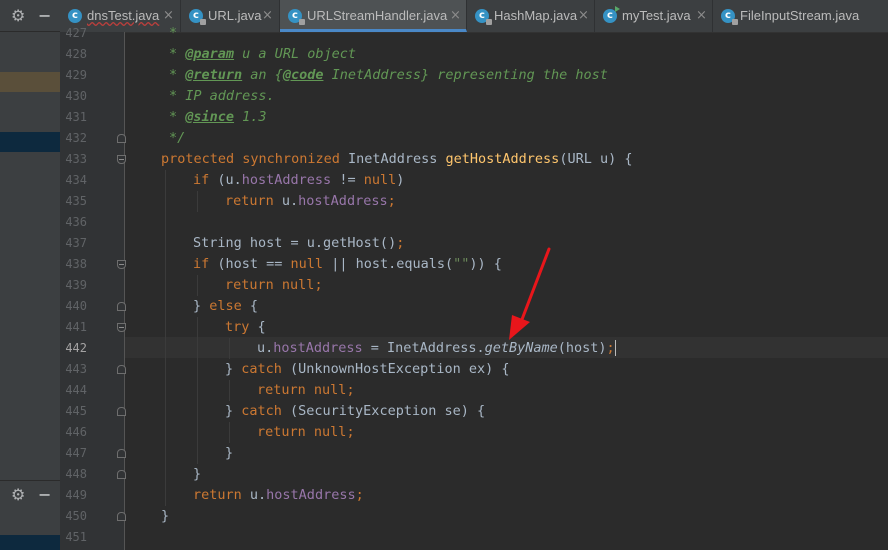 This screenshot has height=550, width=888. What do you see at coordinates (530, 293) in the screenshot?
I see `red-arrow-annotation` at bounding box center [530, 293].